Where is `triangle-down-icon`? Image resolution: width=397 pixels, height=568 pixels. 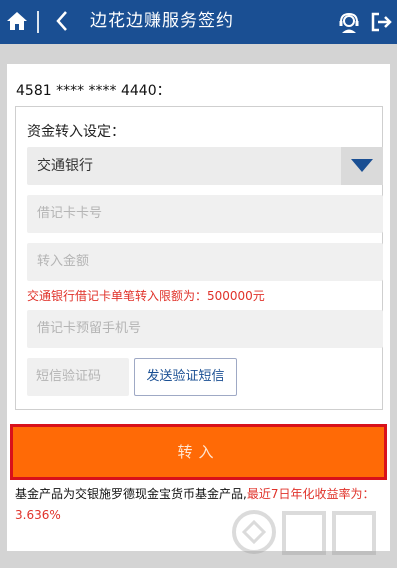
triangle-down-icon is located at coordinates (362, 165).